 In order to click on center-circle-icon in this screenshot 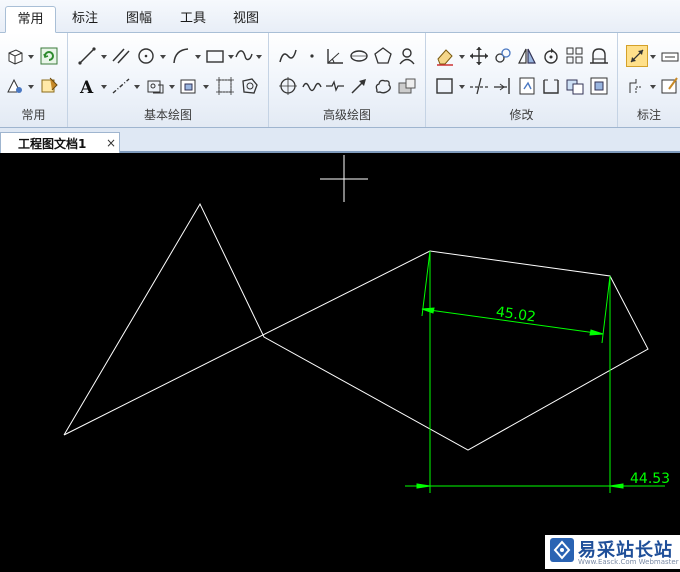, I will do `click(288, 86)`.